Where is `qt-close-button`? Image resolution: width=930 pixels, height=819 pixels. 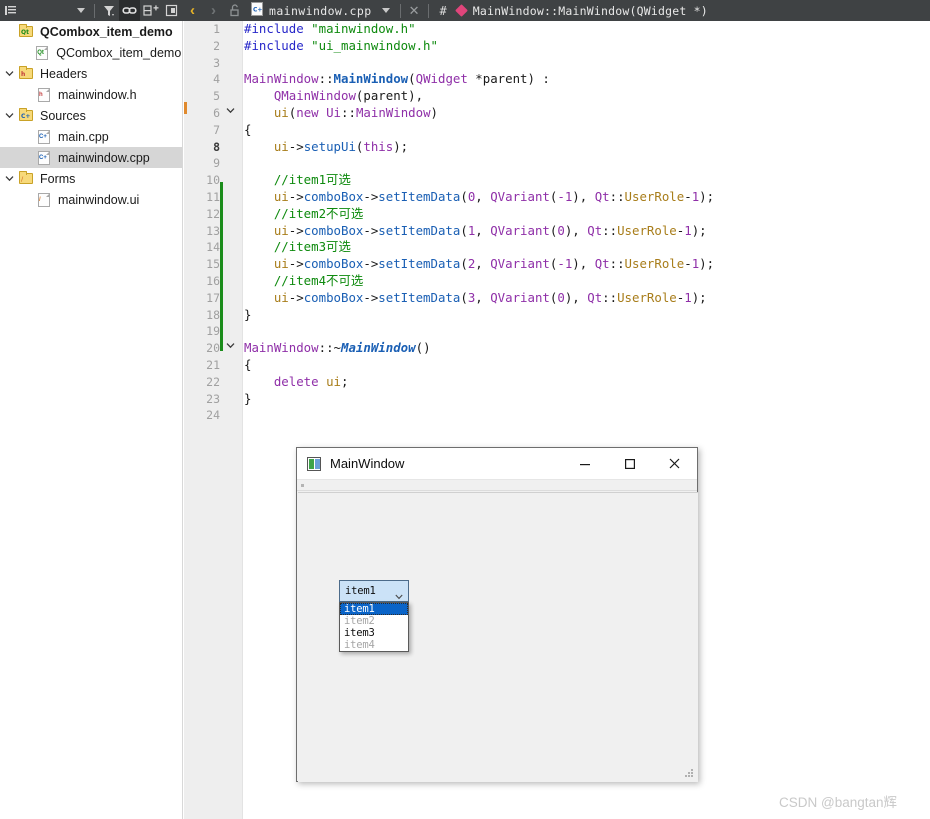
qt-close-button is located at coordinates (674, 463).